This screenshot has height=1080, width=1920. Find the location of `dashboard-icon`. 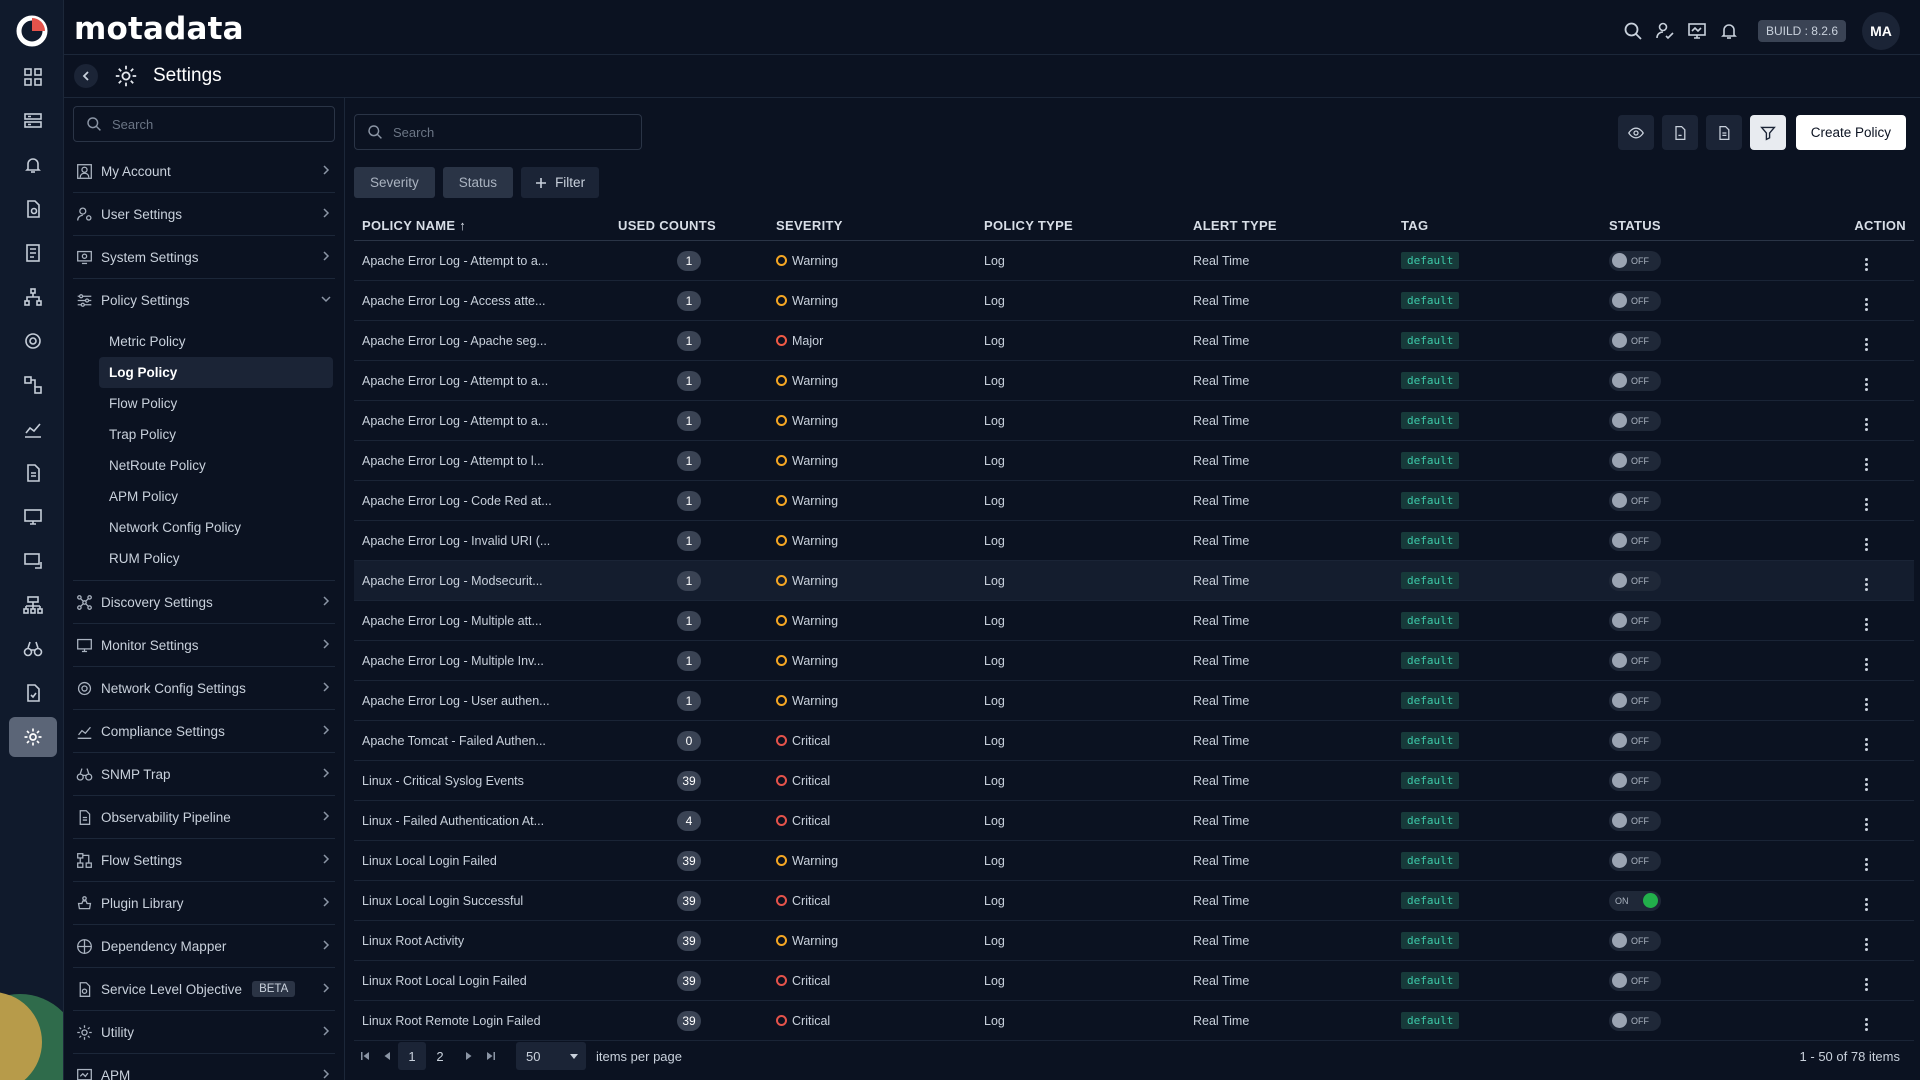

dashboard-icon is located at coordinates (33, 77).